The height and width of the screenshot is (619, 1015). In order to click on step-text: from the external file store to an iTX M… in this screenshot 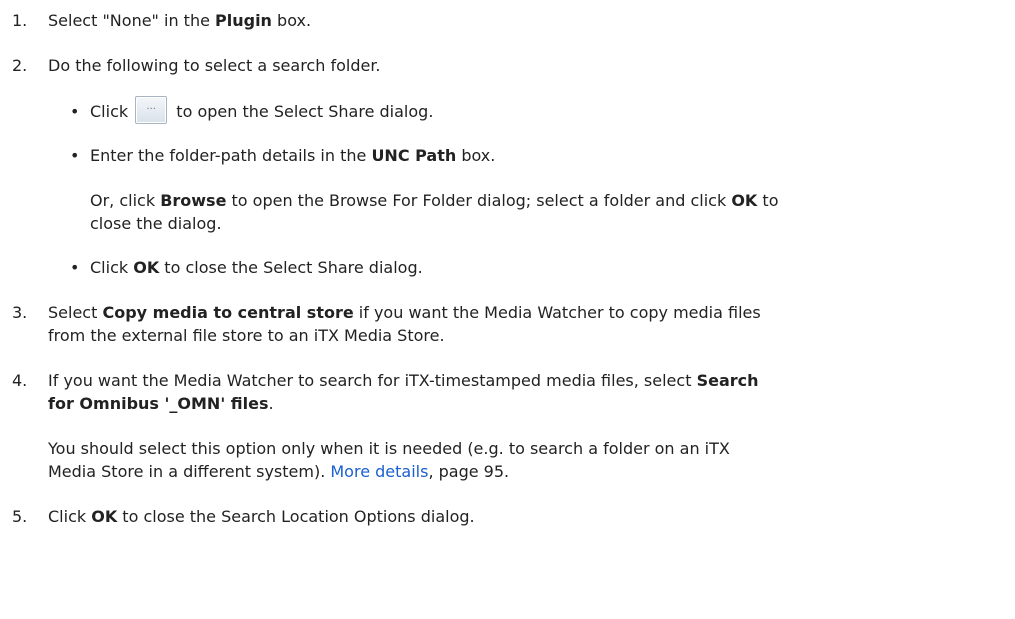, I will do `click(246, 335)`.